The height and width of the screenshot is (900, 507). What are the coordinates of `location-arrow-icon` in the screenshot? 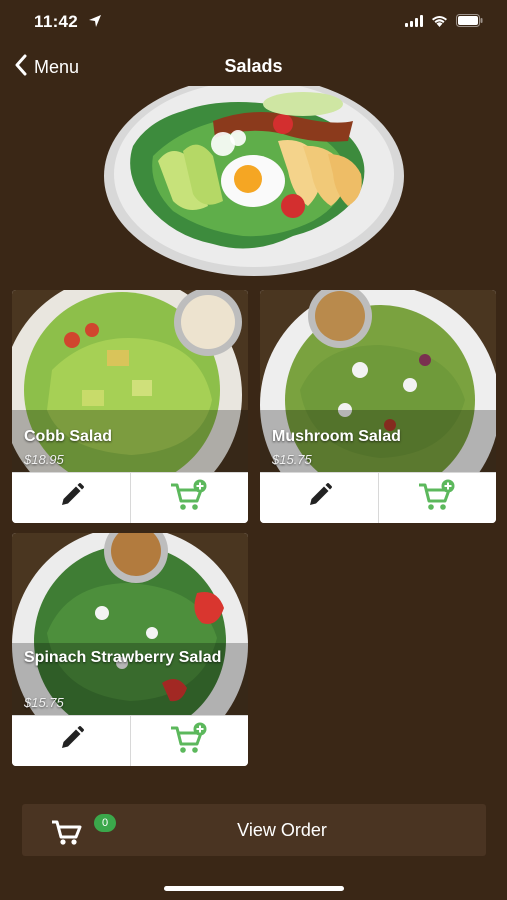 It's located at (95, 23).